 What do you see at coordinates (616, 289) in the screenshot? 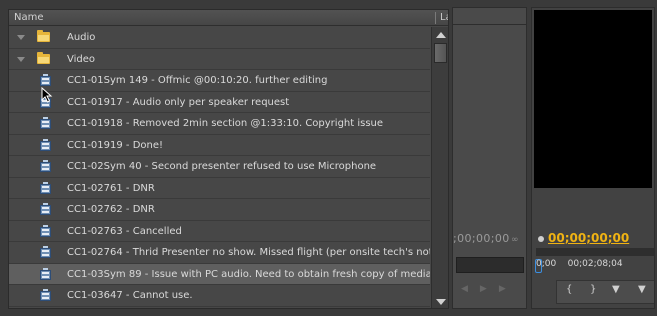
I see `add-marker-icon: ▼` at bounding box center [616, 289].